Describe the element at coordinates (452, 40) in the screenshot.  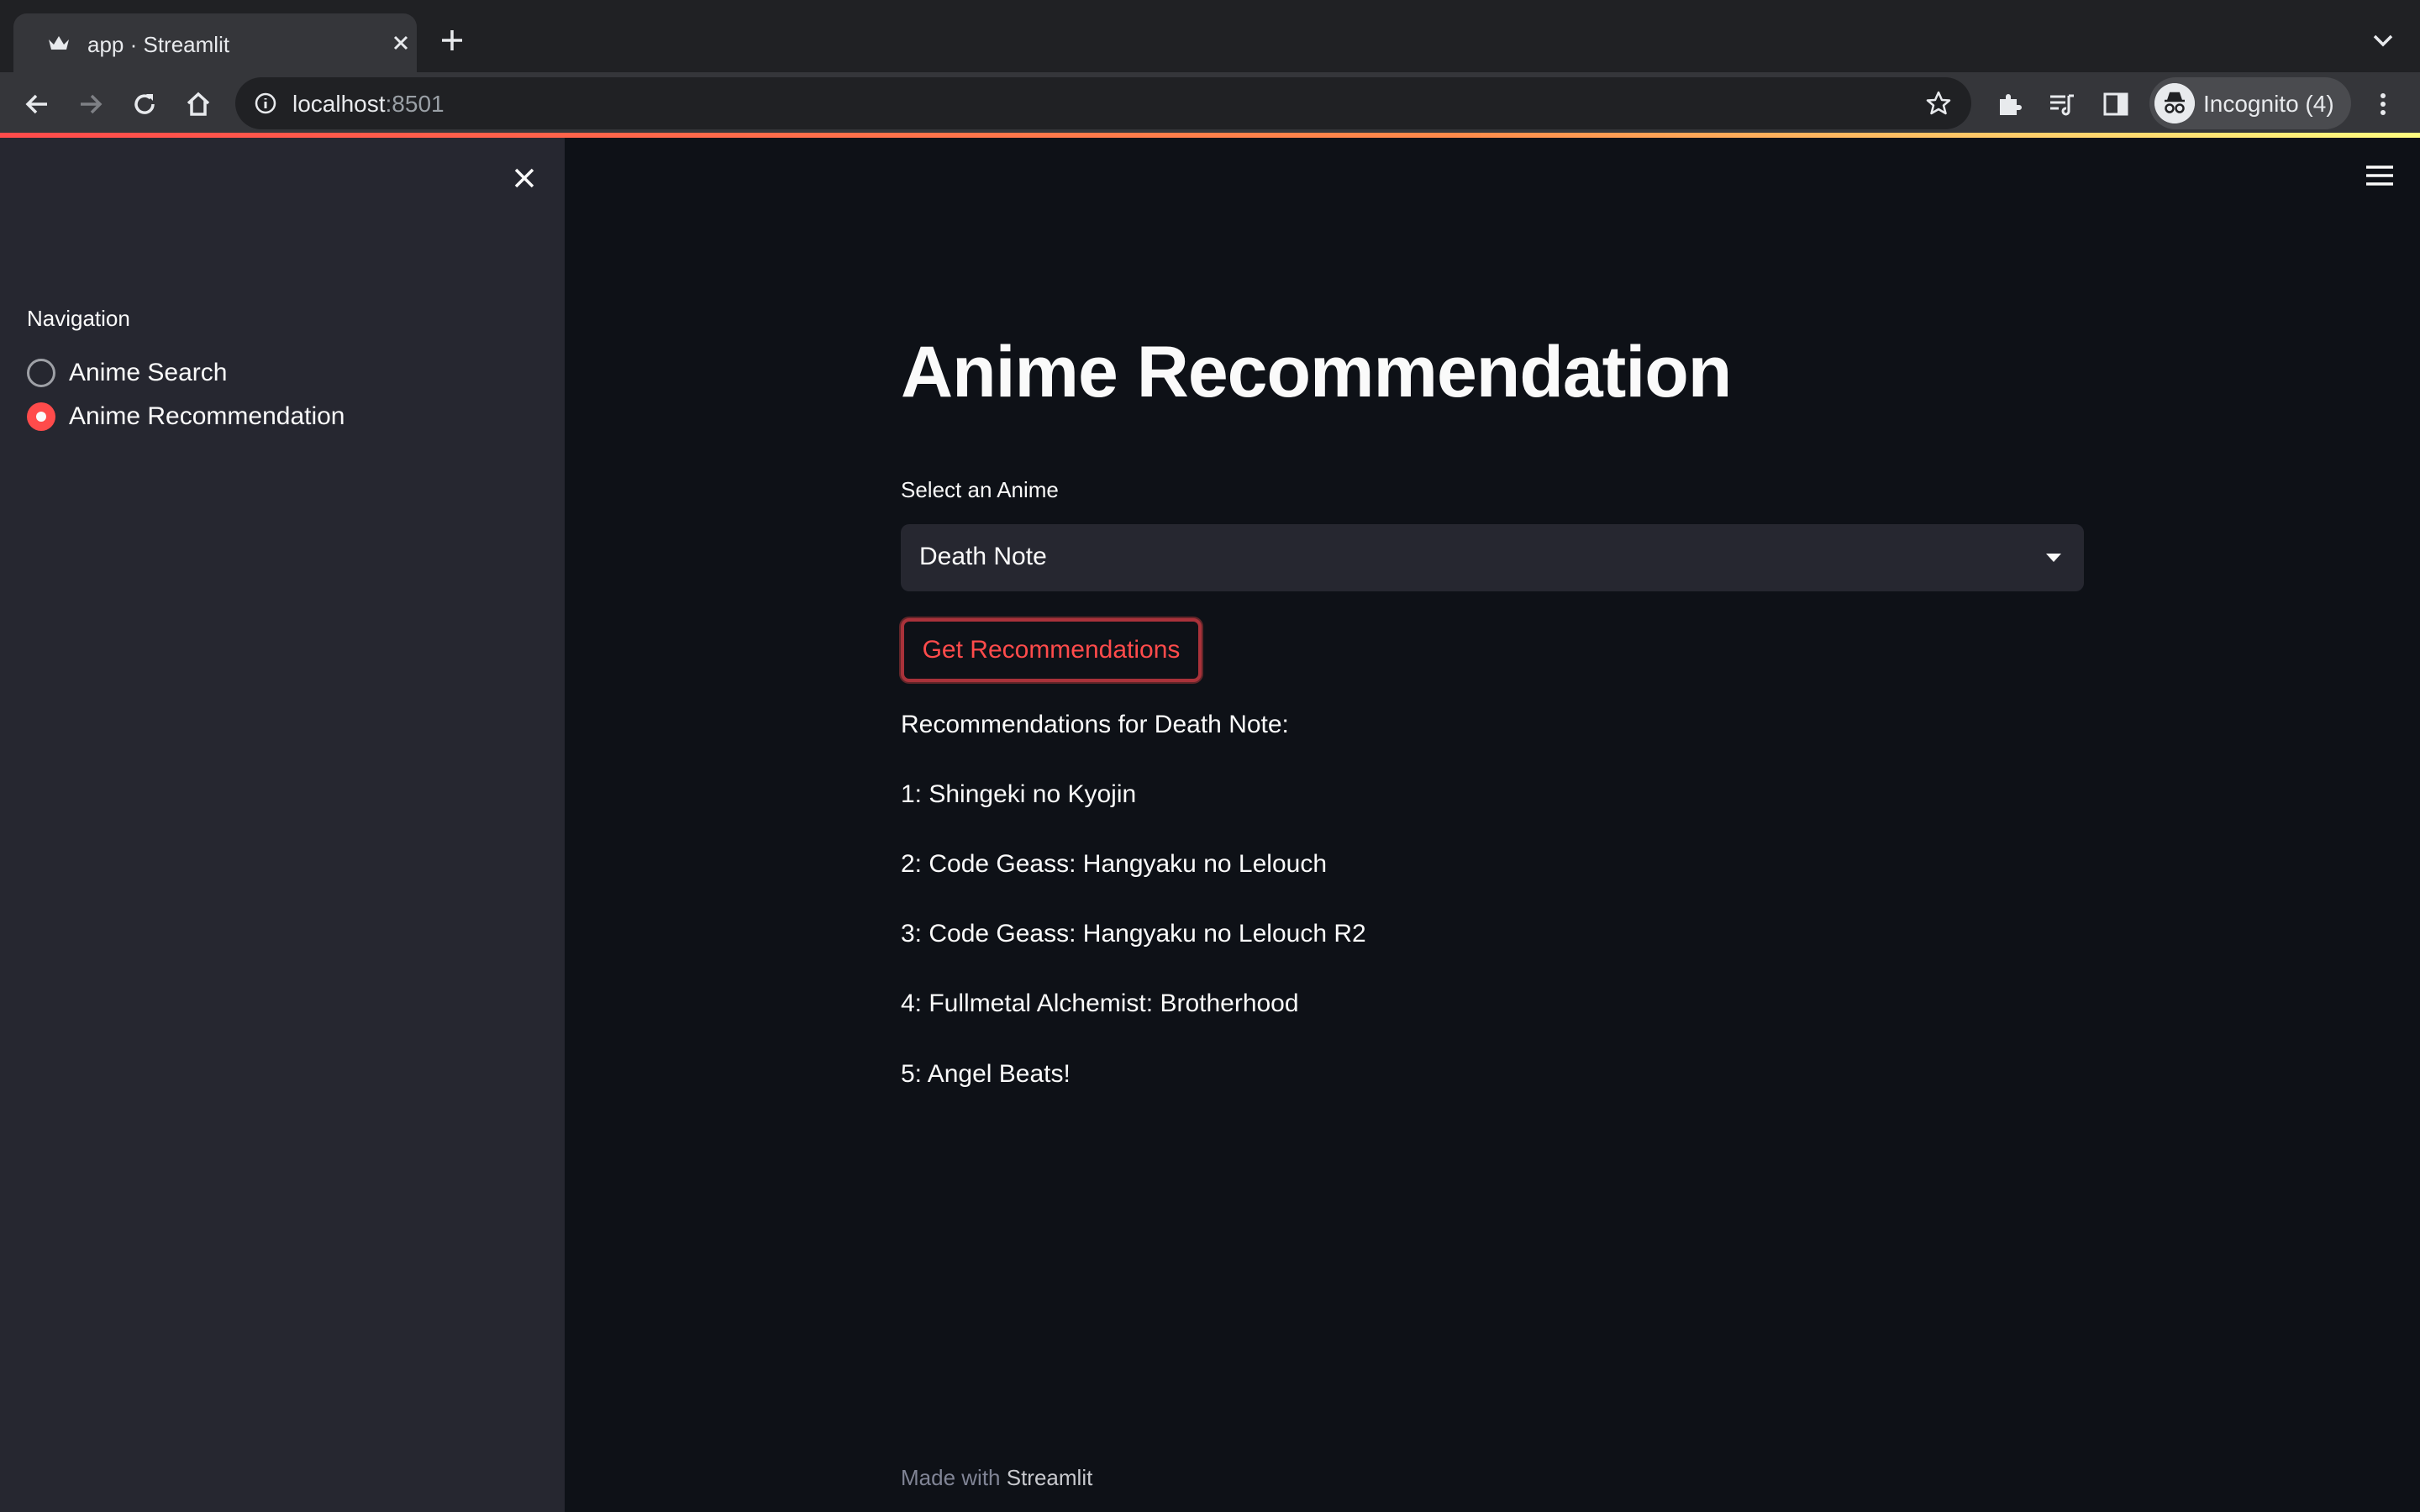
I see `new-tab-plus-icon` at that location.